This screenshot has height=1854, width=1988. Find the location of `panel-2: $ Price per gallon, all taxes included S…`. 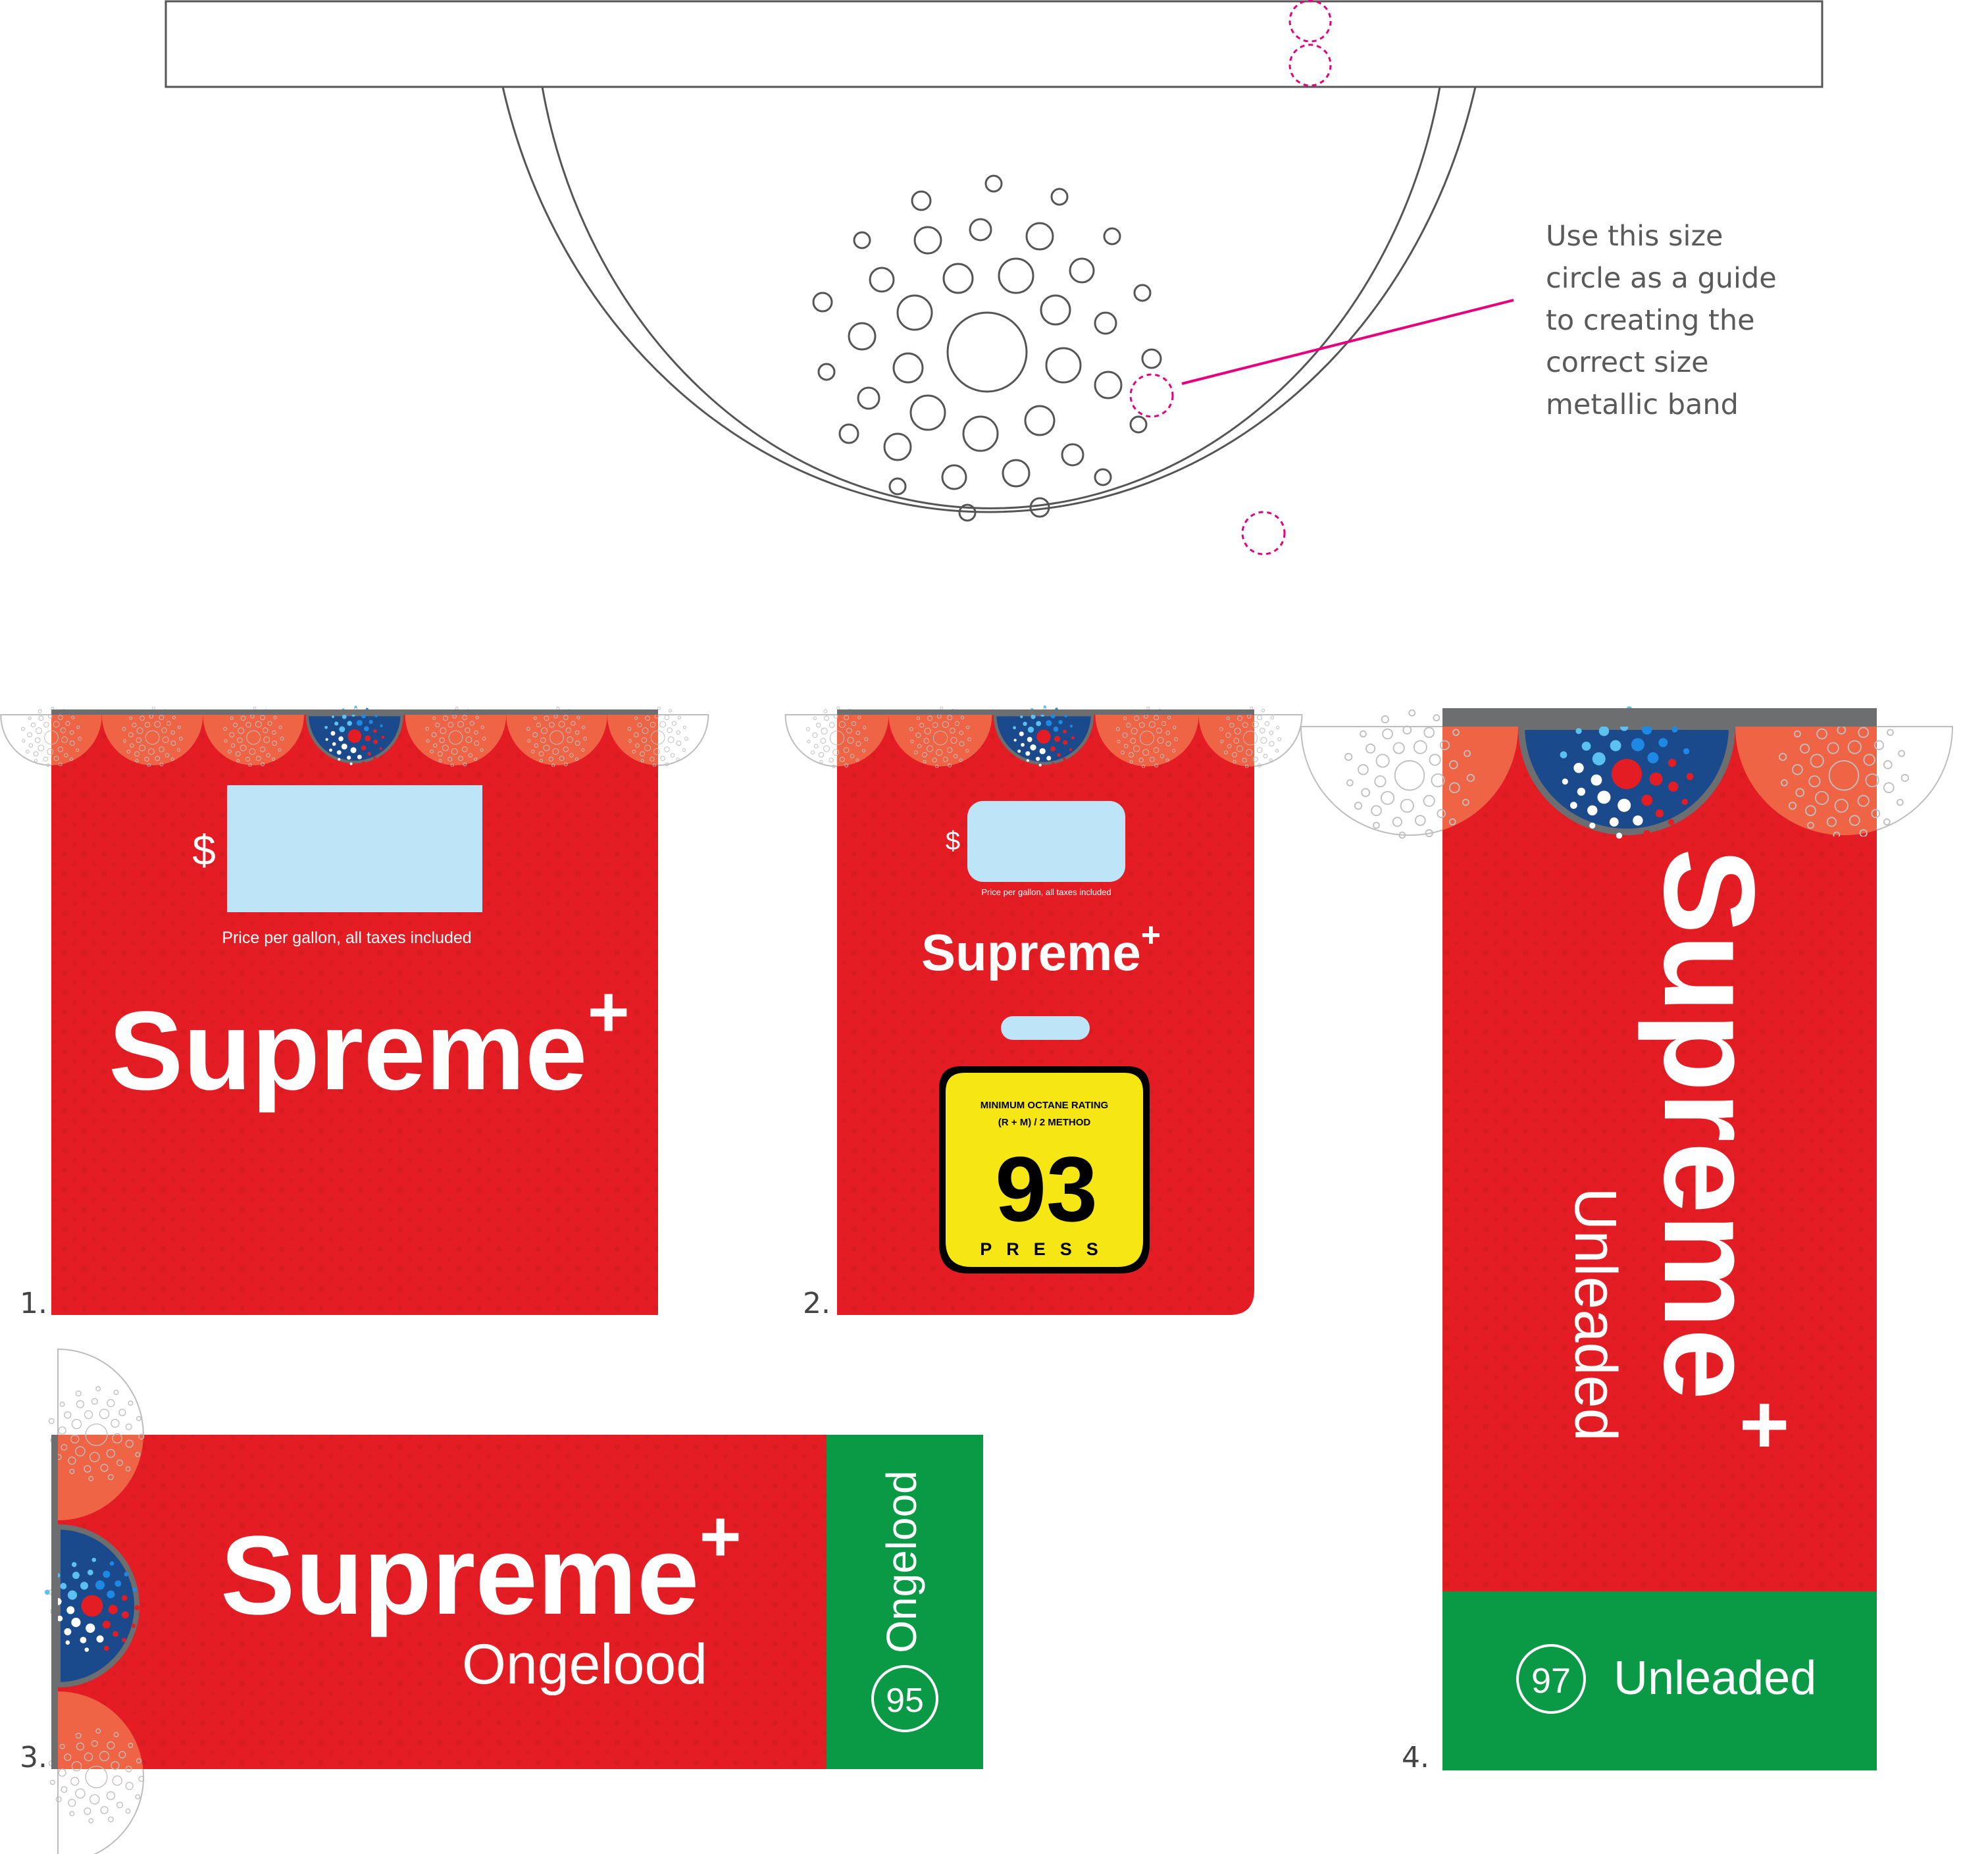

panel-2: $ Price per gallon, all taxes included S… is located at coordinates (1043, 1012).